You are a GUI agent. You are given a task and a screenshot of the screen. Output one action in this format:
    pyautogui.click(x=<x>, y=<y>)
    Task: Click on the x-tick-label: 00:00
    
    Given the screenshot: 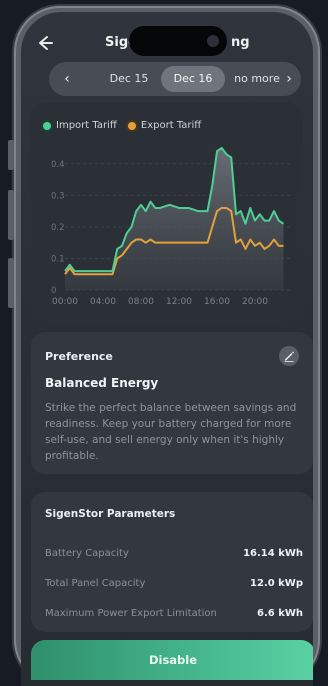 What is the action you would take?
    pyautogui.click(x=65, y=302)
    